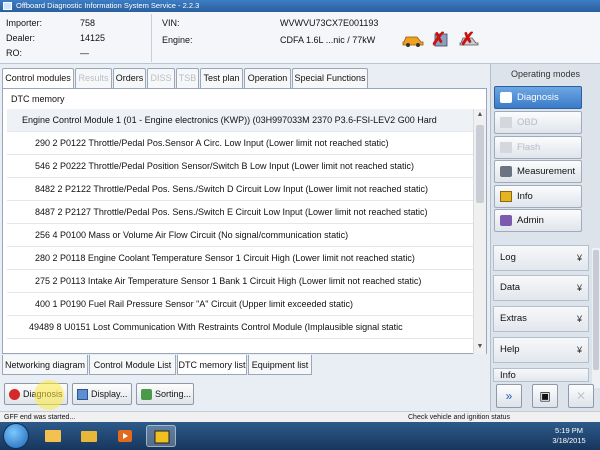 Image resolution: width=600 pixels, height=450 pixels. What do you see at coordinates (506, 171) in the screenshot?
I see `measurement-mode-icon` at bounding box center [506, 171].